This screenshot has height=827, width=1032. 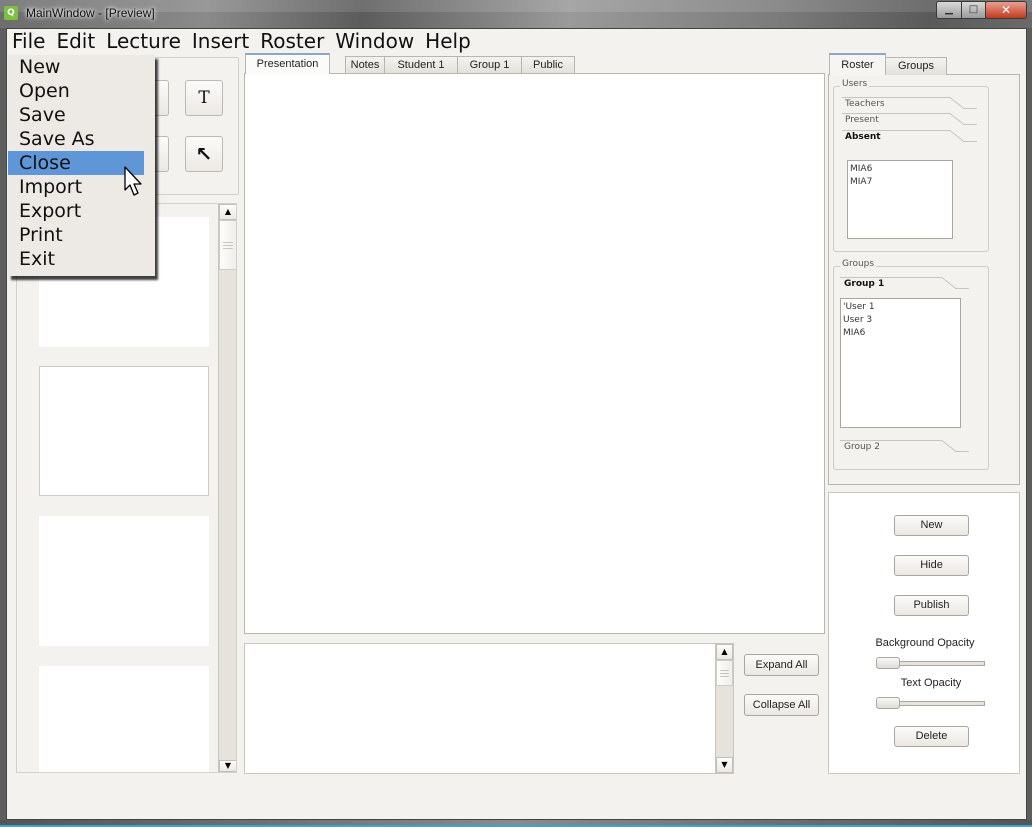 I want to click on menu-roster: Roster, so click(x=292, y=41).